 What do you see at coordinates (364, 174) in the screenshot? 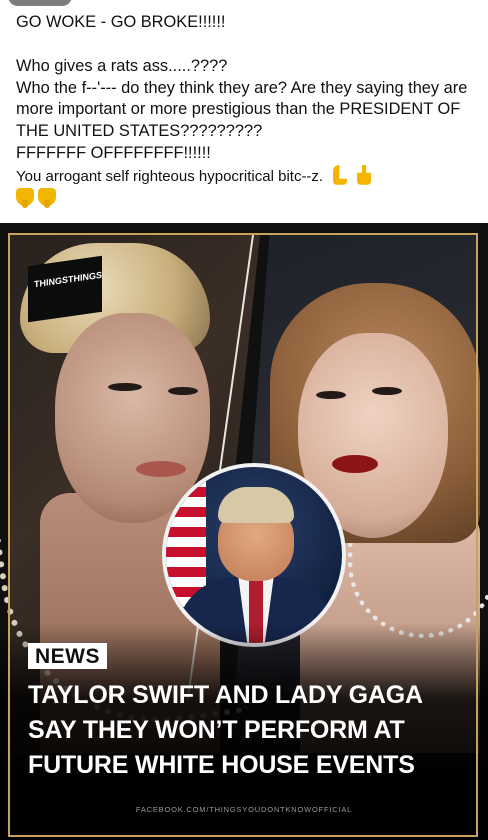
I see `hand-pointing-up-icon` at bounding box center [364, 174].